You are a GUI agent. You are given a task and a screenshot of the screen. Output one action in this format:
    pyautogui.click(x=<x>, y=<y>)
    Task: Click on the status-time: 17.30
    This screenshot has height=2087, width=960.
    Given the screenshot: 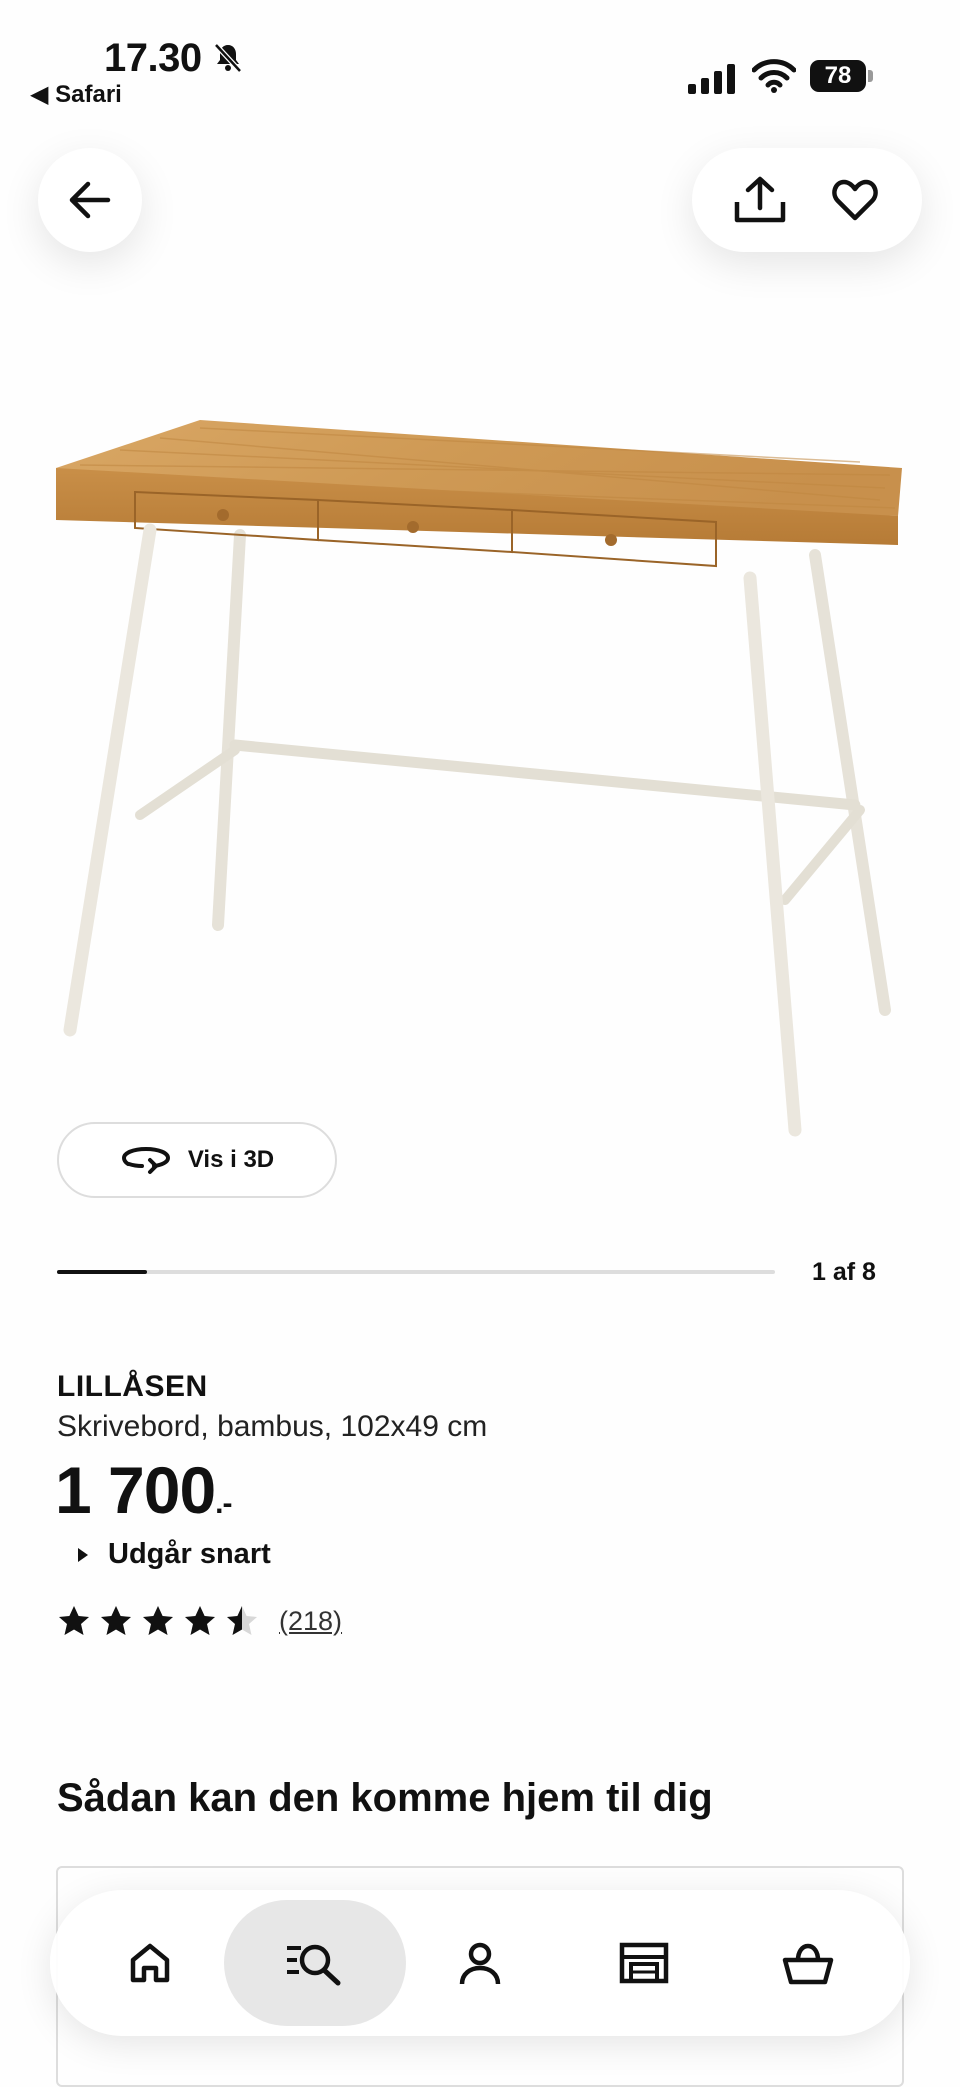 What is the action you would take?
    pyautogui.click(x=153, y=58)
    